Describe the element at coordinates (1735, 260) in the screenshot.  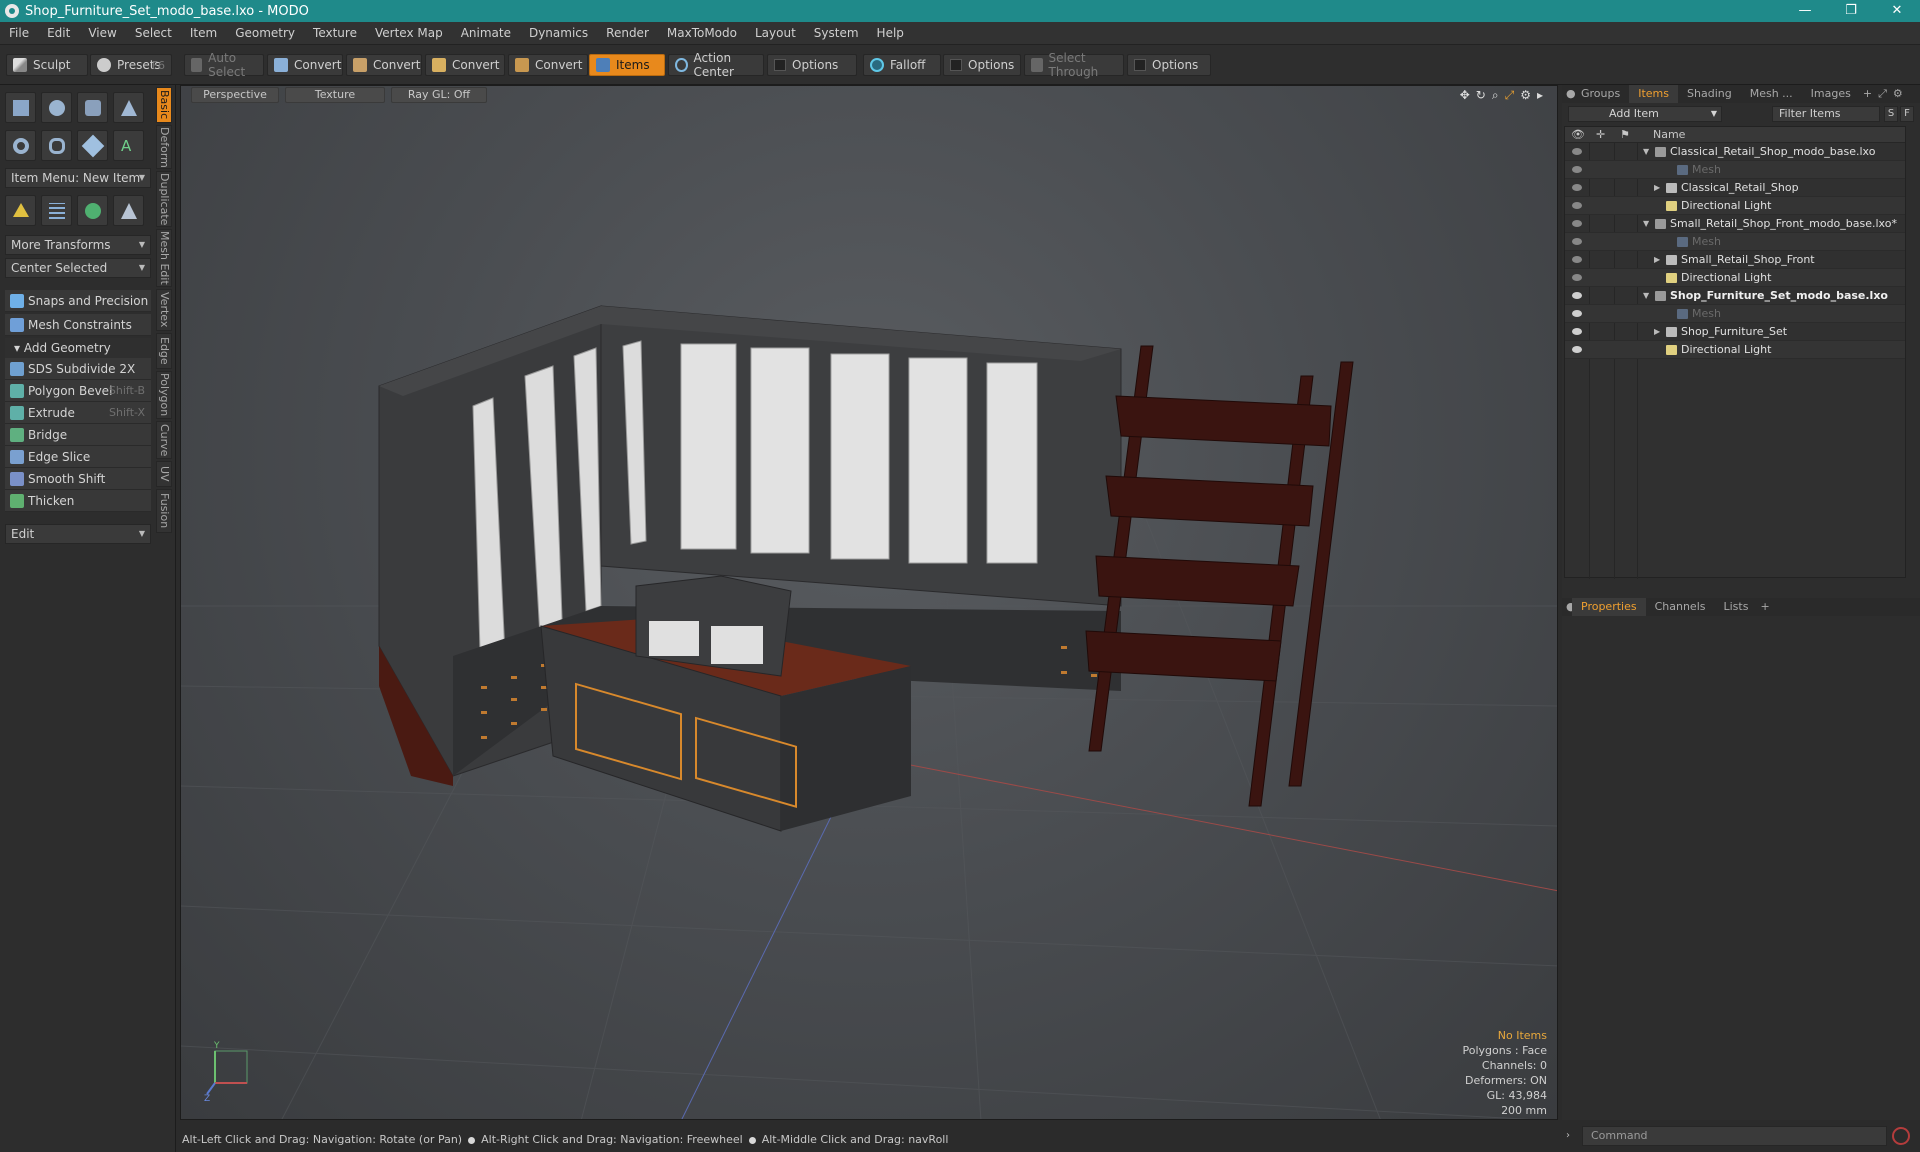
I see `tree-row: ▶ Small_Retail_Shop_Front` at that location.